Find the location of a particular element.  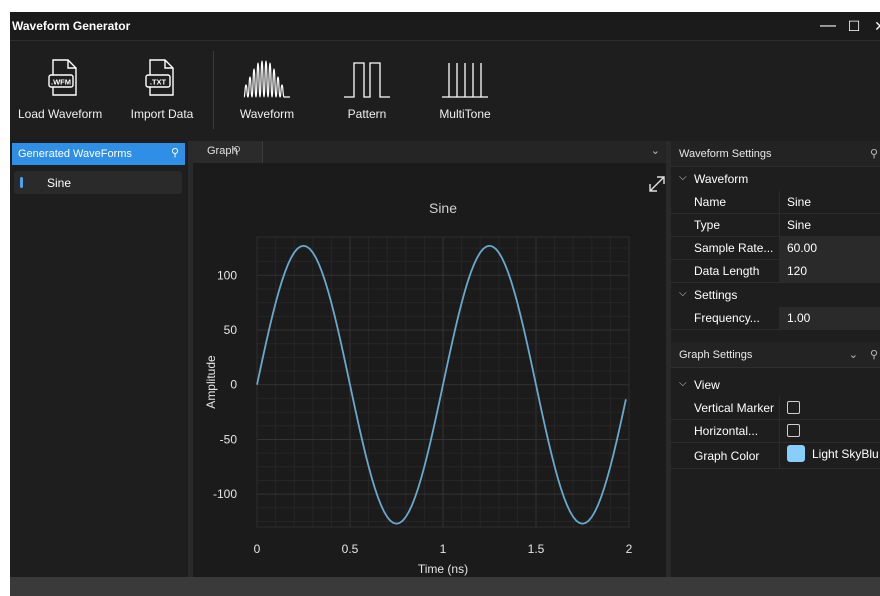

prop-data-length-row: Data Length 120 is located at coordinates (775, 271).